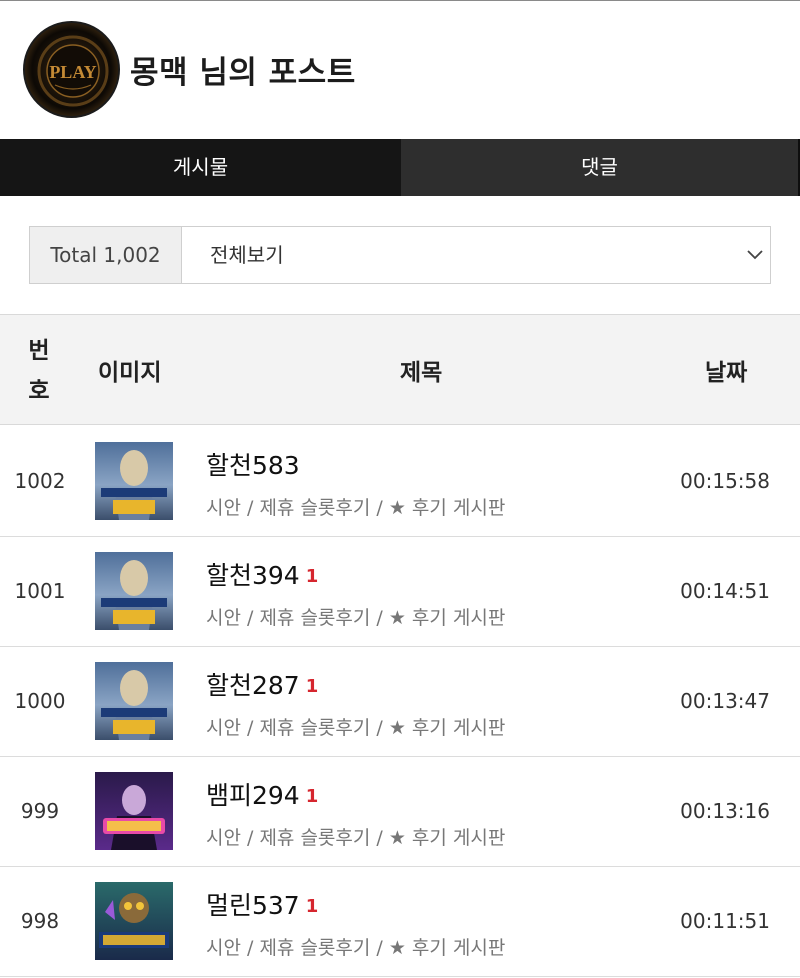  What do you see at coordinates (400, 70) in the screenshot?
I see `profile-header: PLAY 몽맥 님의 포스트` at bounding box center [400, 70].